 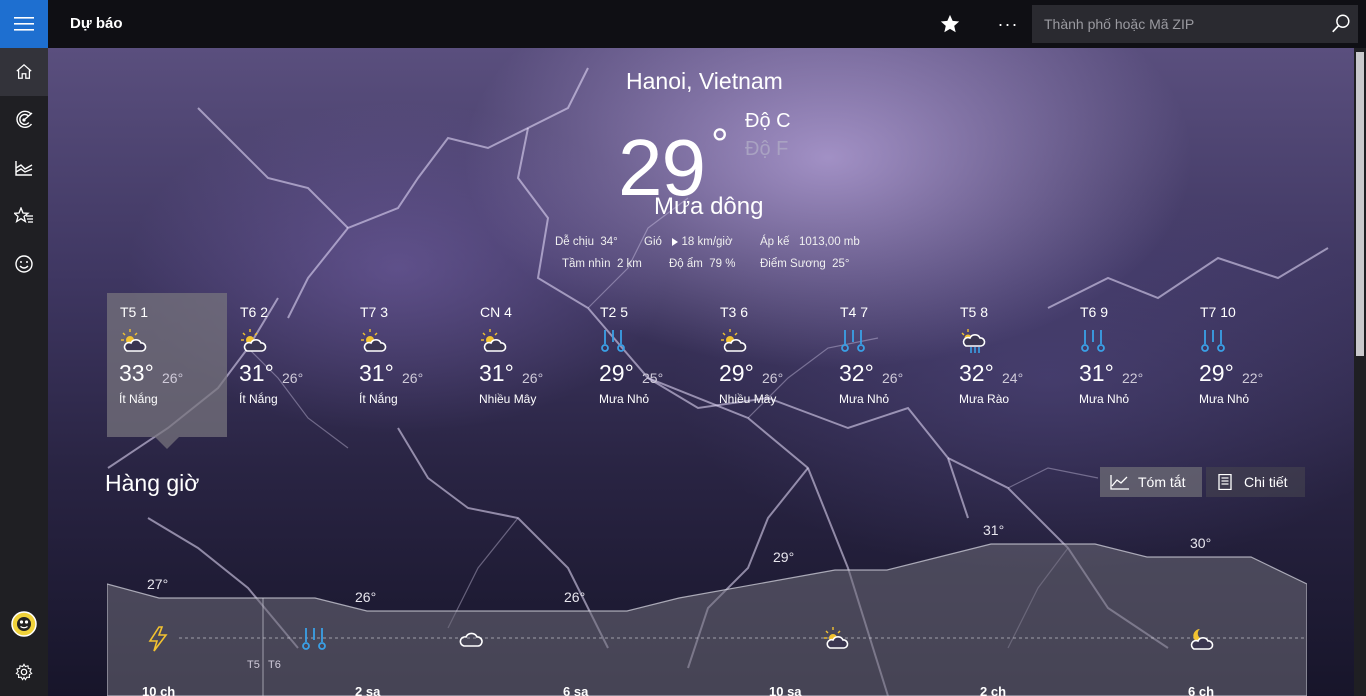 What do you see at coordinates (138, 399) in the screenshot?
I see `day-condition: Ít Nắng` at bounding box center [138, 399].